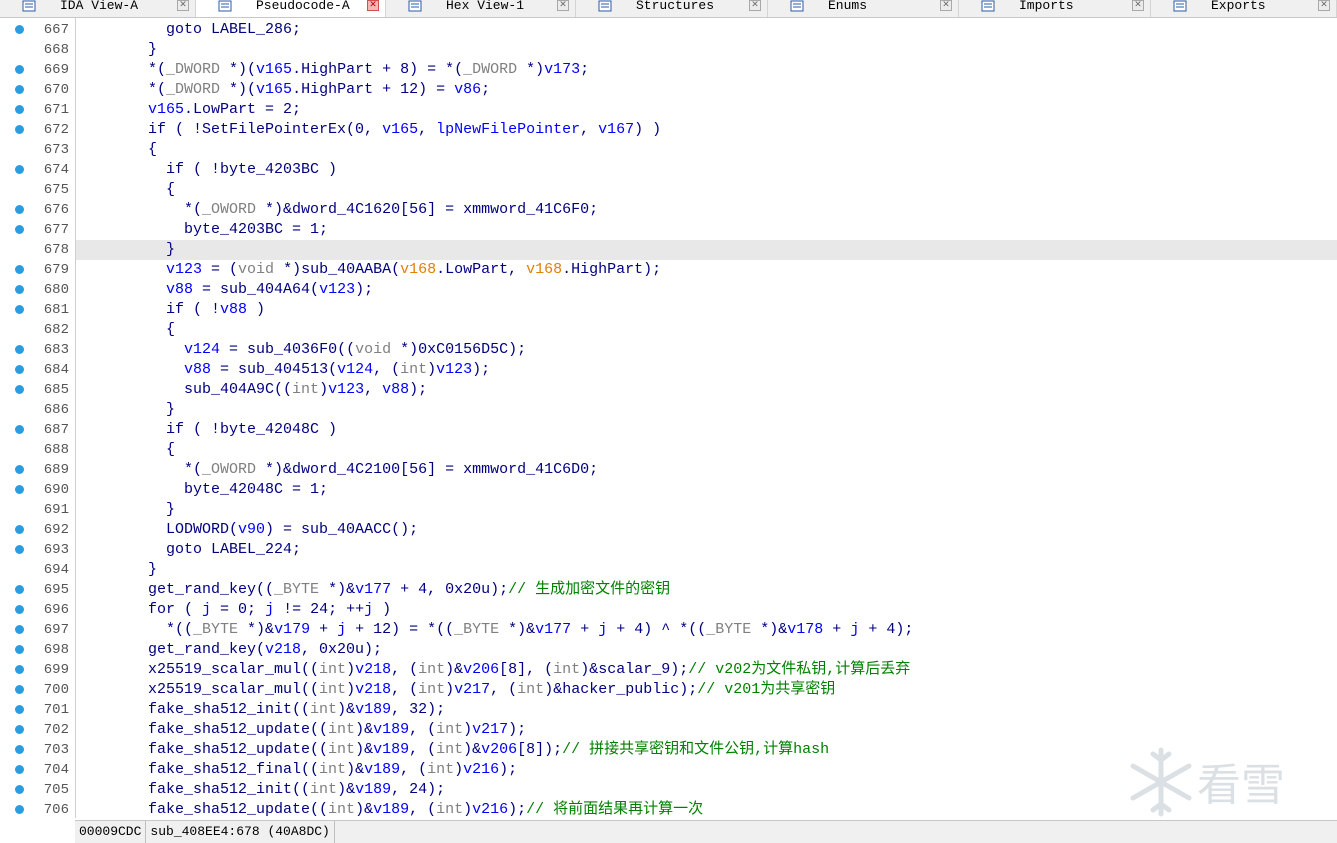 This screenshot has height=843, width=1337. Describe the element at coordinates (706, 90) in the screenshot. I see `code-line: *(_DWORD *)(v165.HighPart + 12) = v86;` at that location.